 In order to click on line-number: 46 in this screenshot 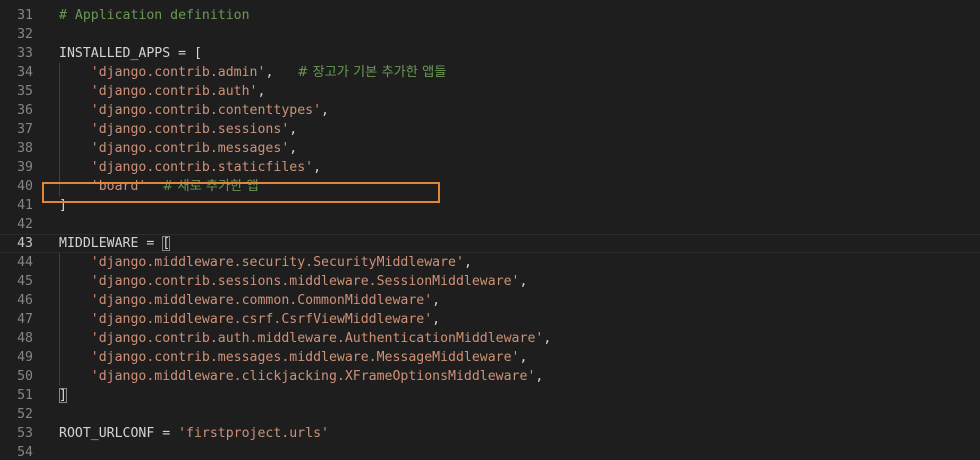, I will do `click(25, 300)`.